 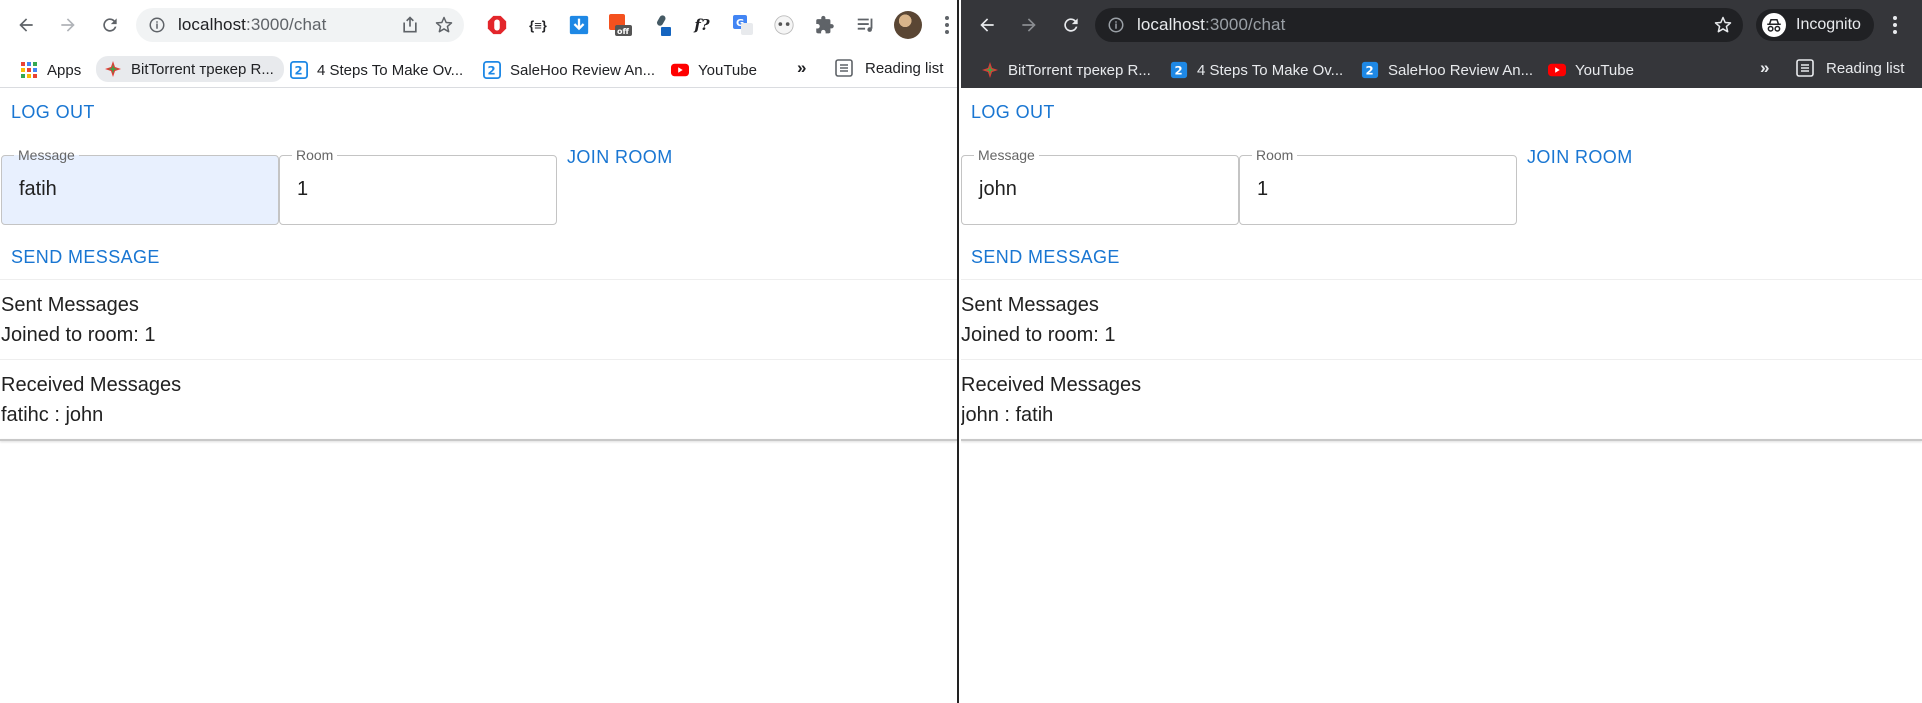 I want to click on voice-extension-icon, so click(x=661, y=25).